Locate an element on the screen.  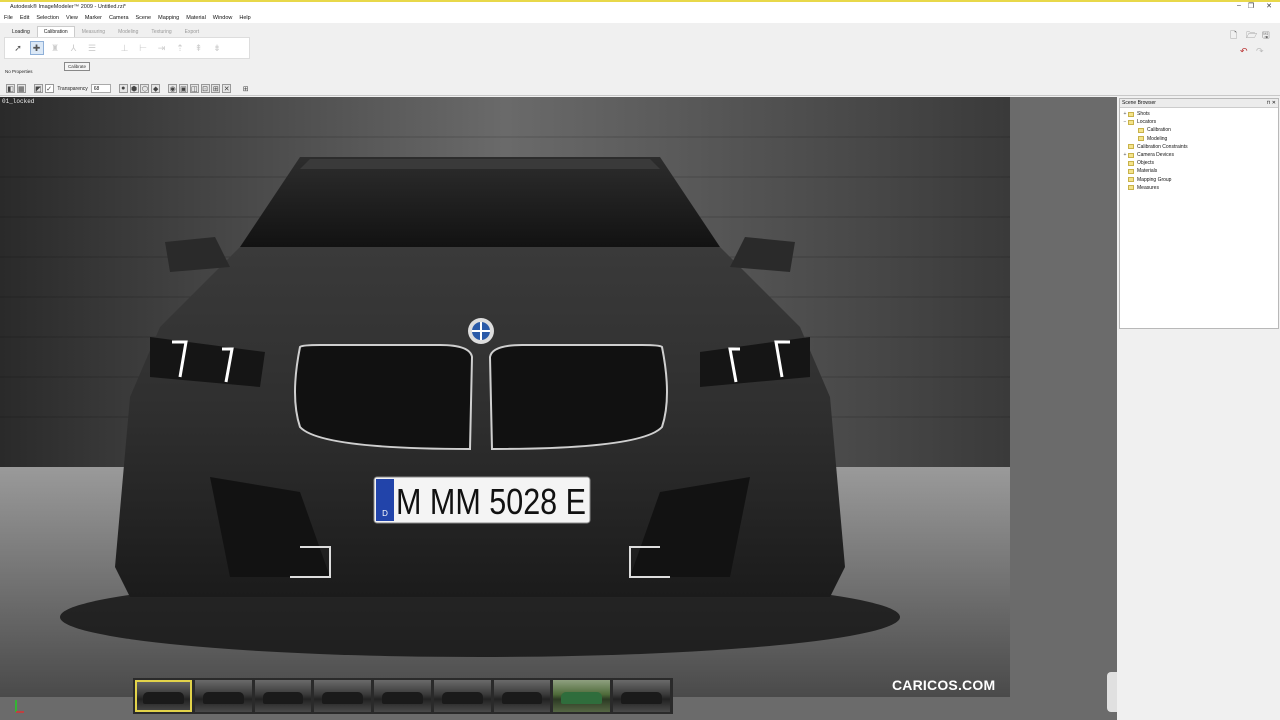
scene-tree-item: Objects is located at coordinates (1199, 163).